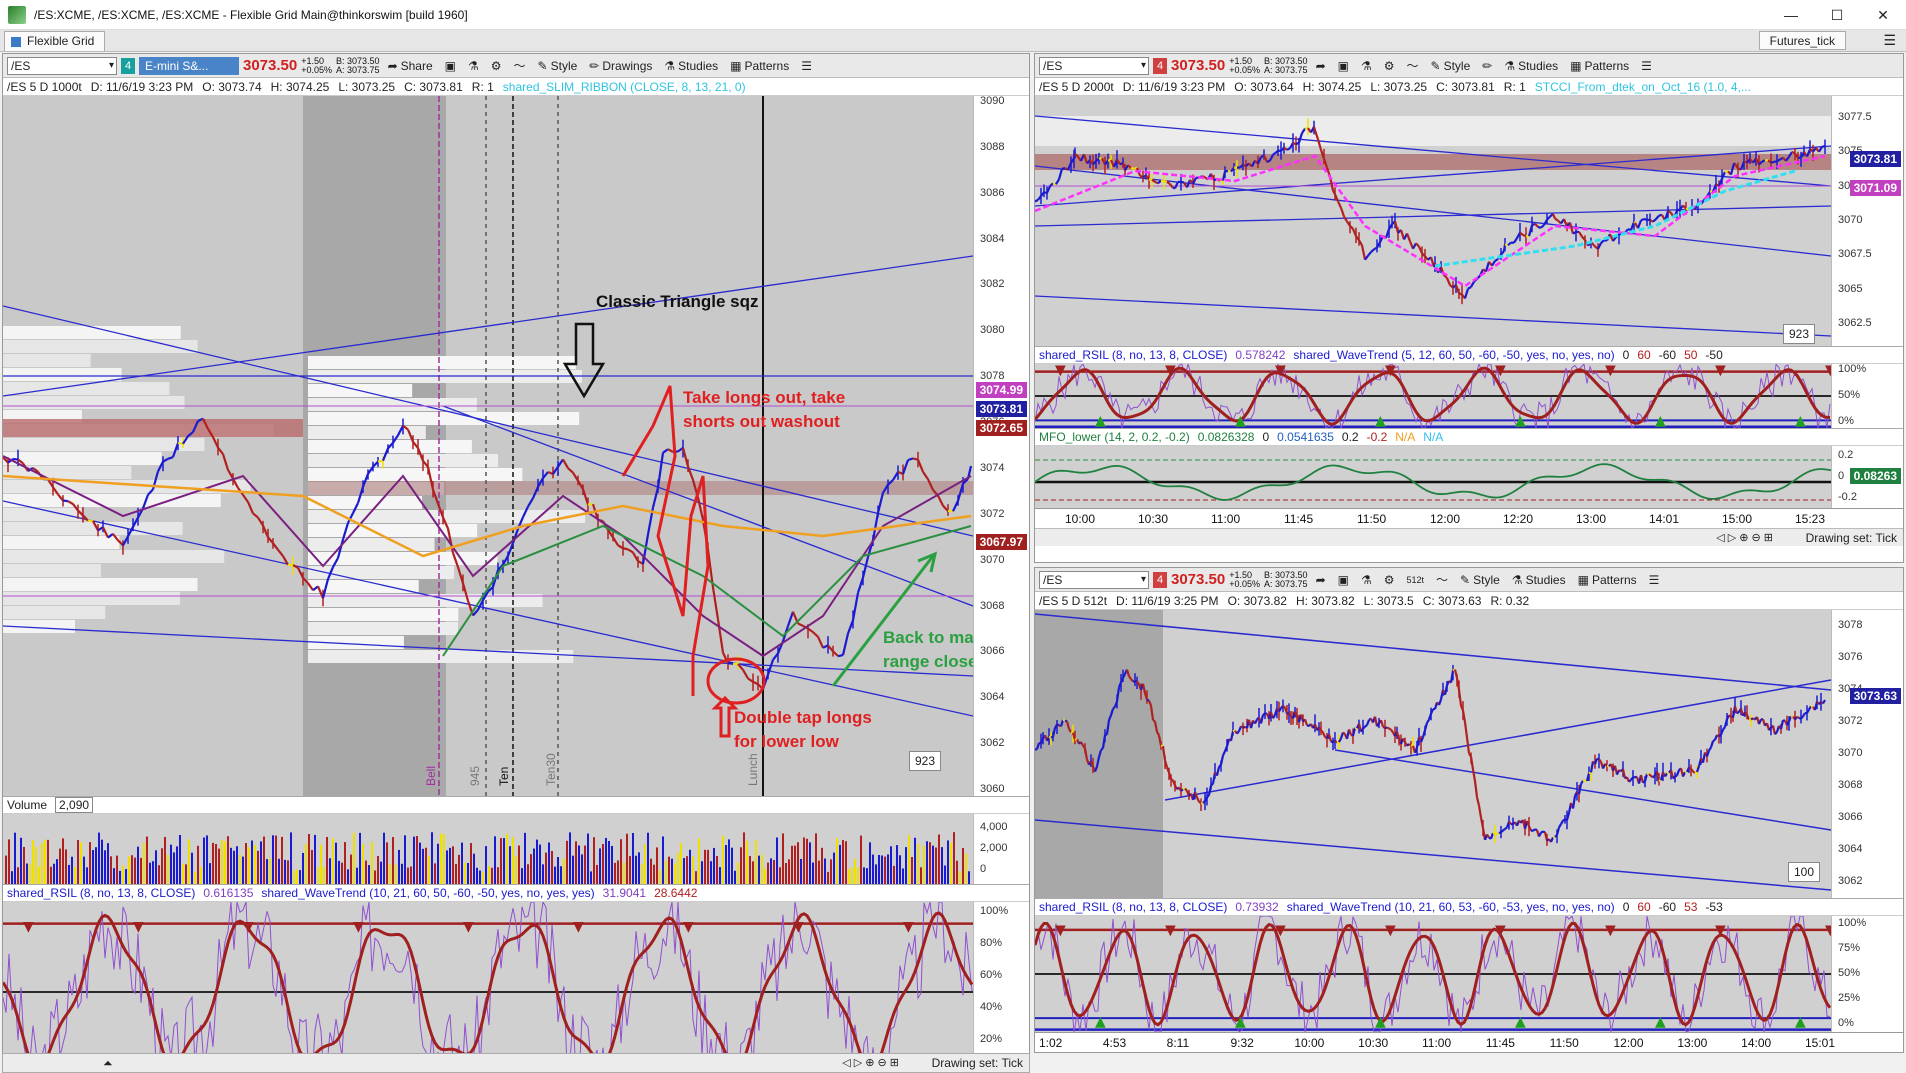 This screenshot has height=1073, width=1906. I want to click on tr-symbol-input: /ES, so click(1094, 65).